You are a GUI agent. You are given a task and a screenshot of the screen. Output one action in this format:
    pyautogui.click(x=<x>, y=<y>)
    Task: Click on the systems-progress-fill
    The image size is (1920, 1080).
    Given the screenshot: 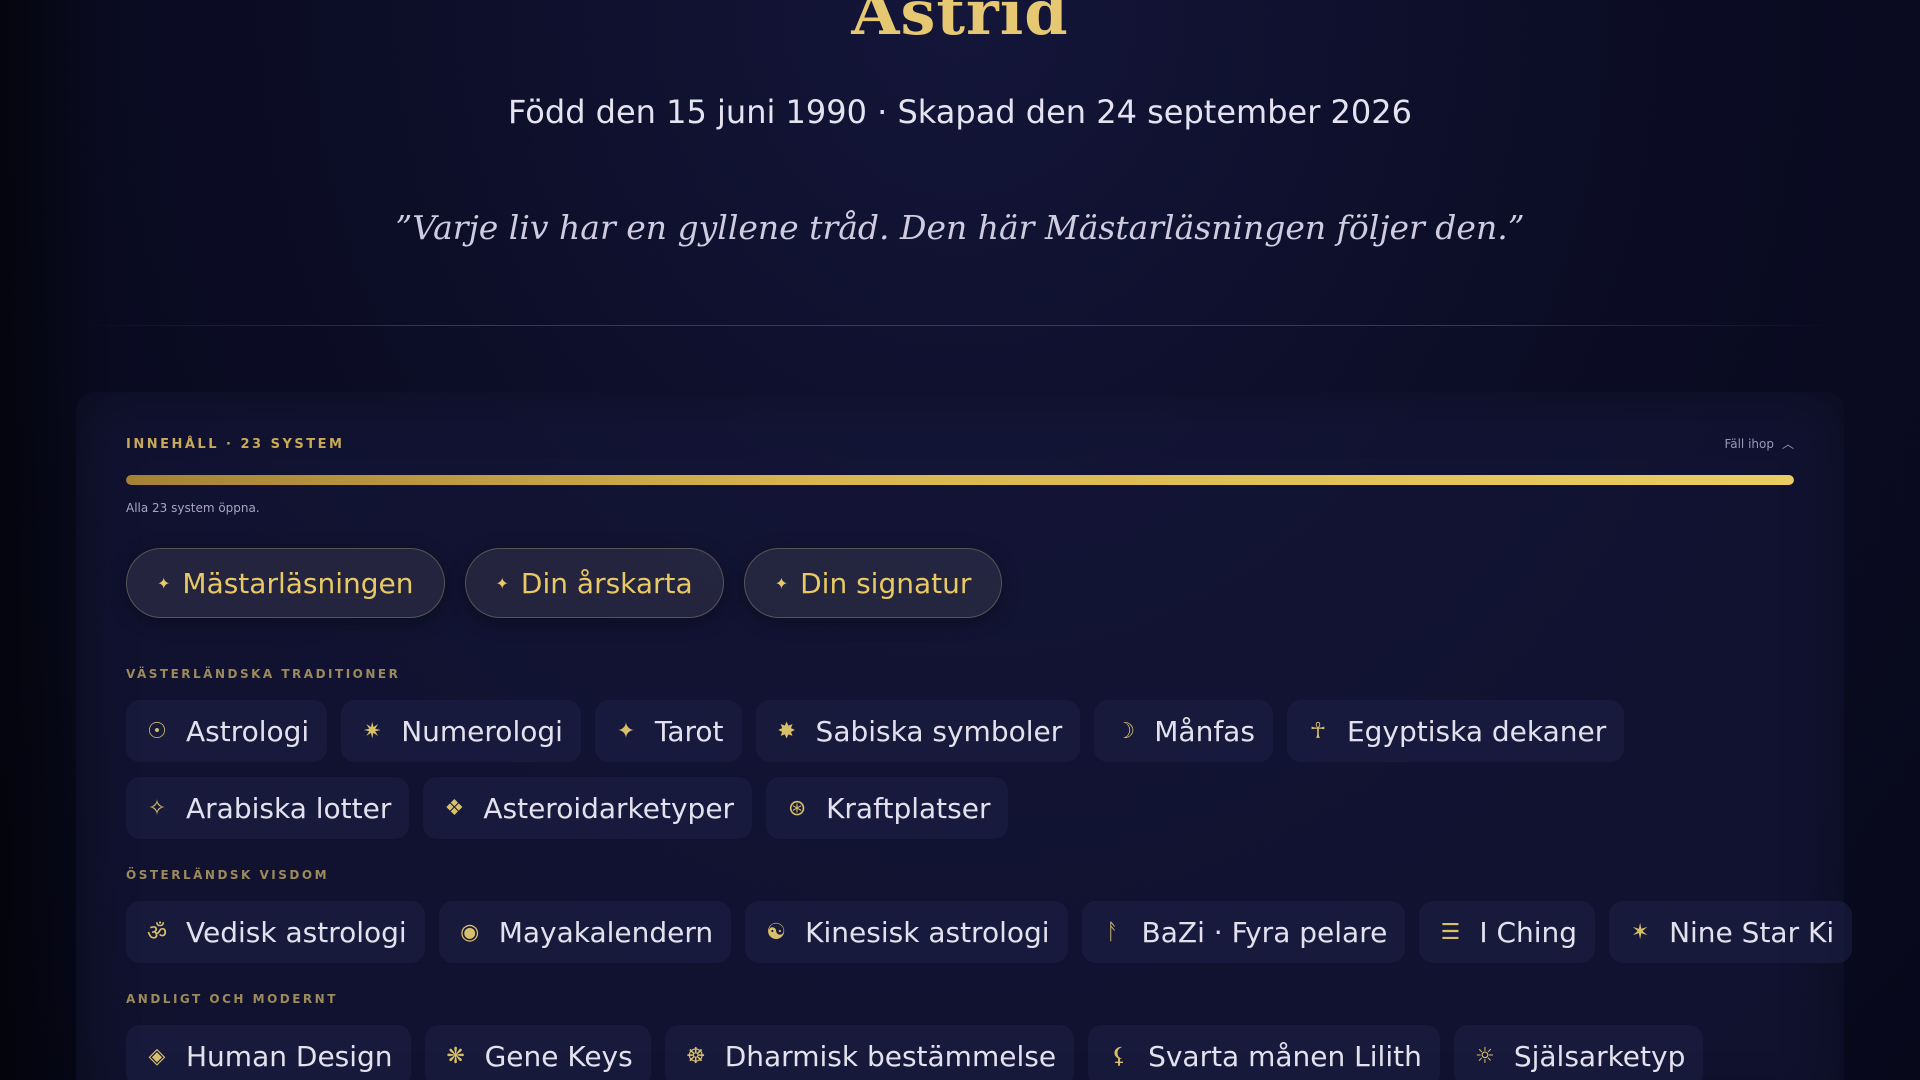 What is the action you would take?
    pyautogui.click(x=960, y=480)
    